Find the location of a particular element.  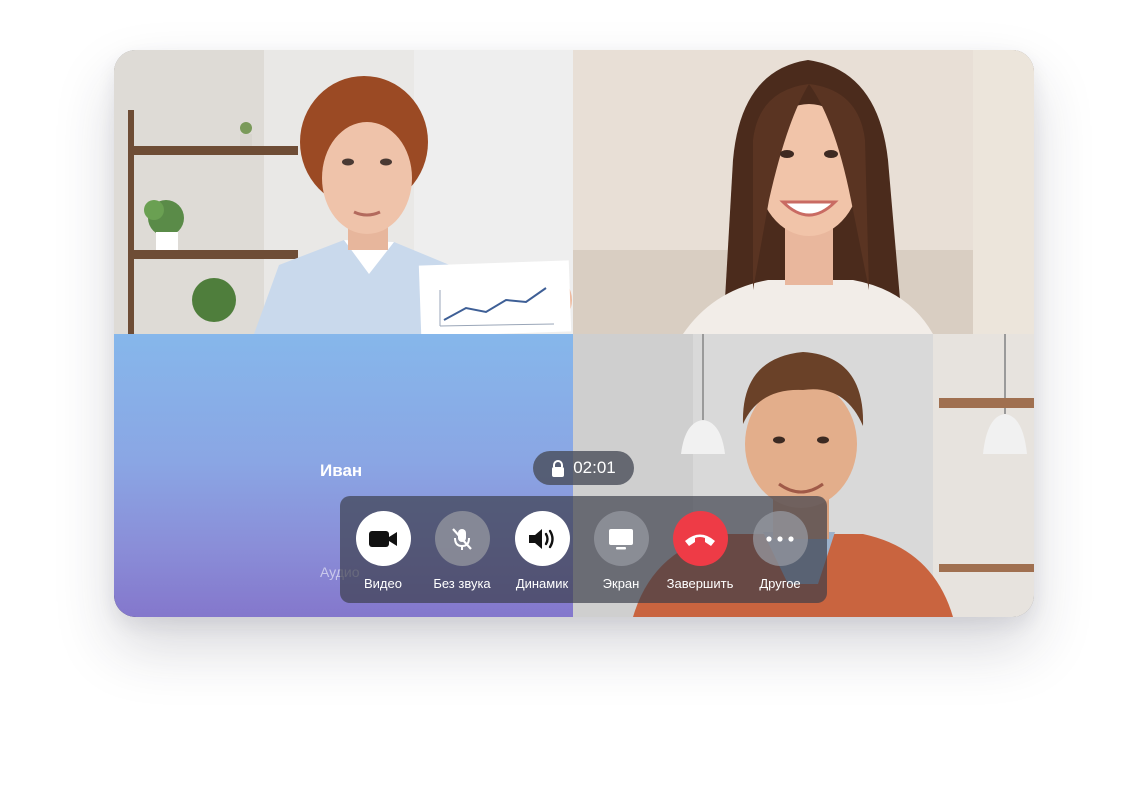

more-dots-icon is located at coordinates (780, 538).